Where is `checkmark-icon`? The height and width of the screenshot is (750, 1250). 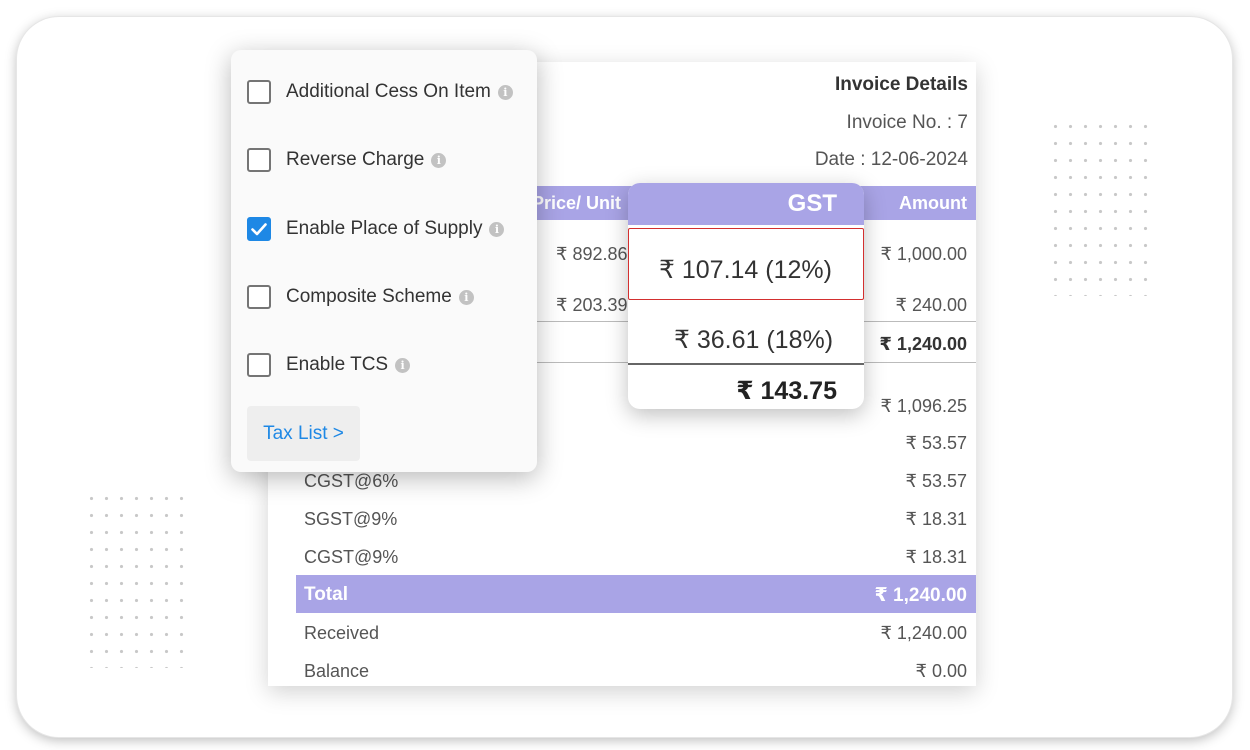
checkmark-icon is located at coordinates (259, 228).